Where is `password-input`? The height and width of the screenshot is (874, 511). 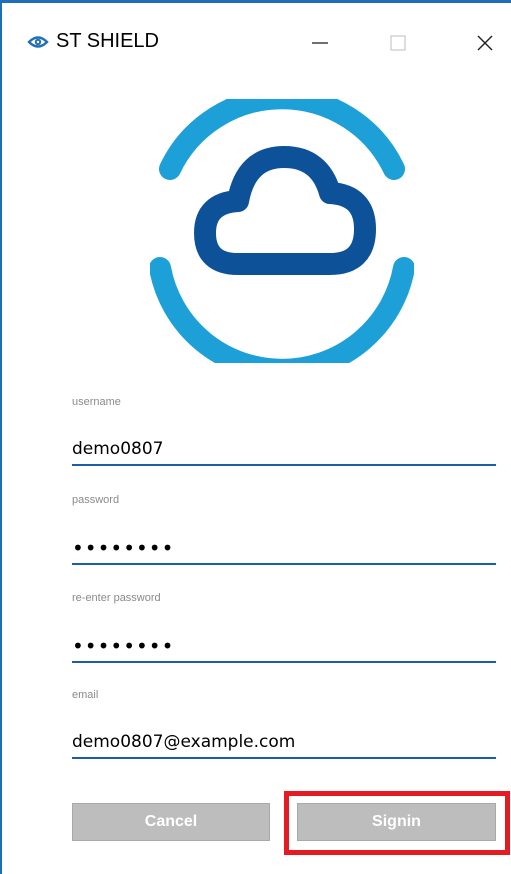 password-input is located at coordinates (284, 549).